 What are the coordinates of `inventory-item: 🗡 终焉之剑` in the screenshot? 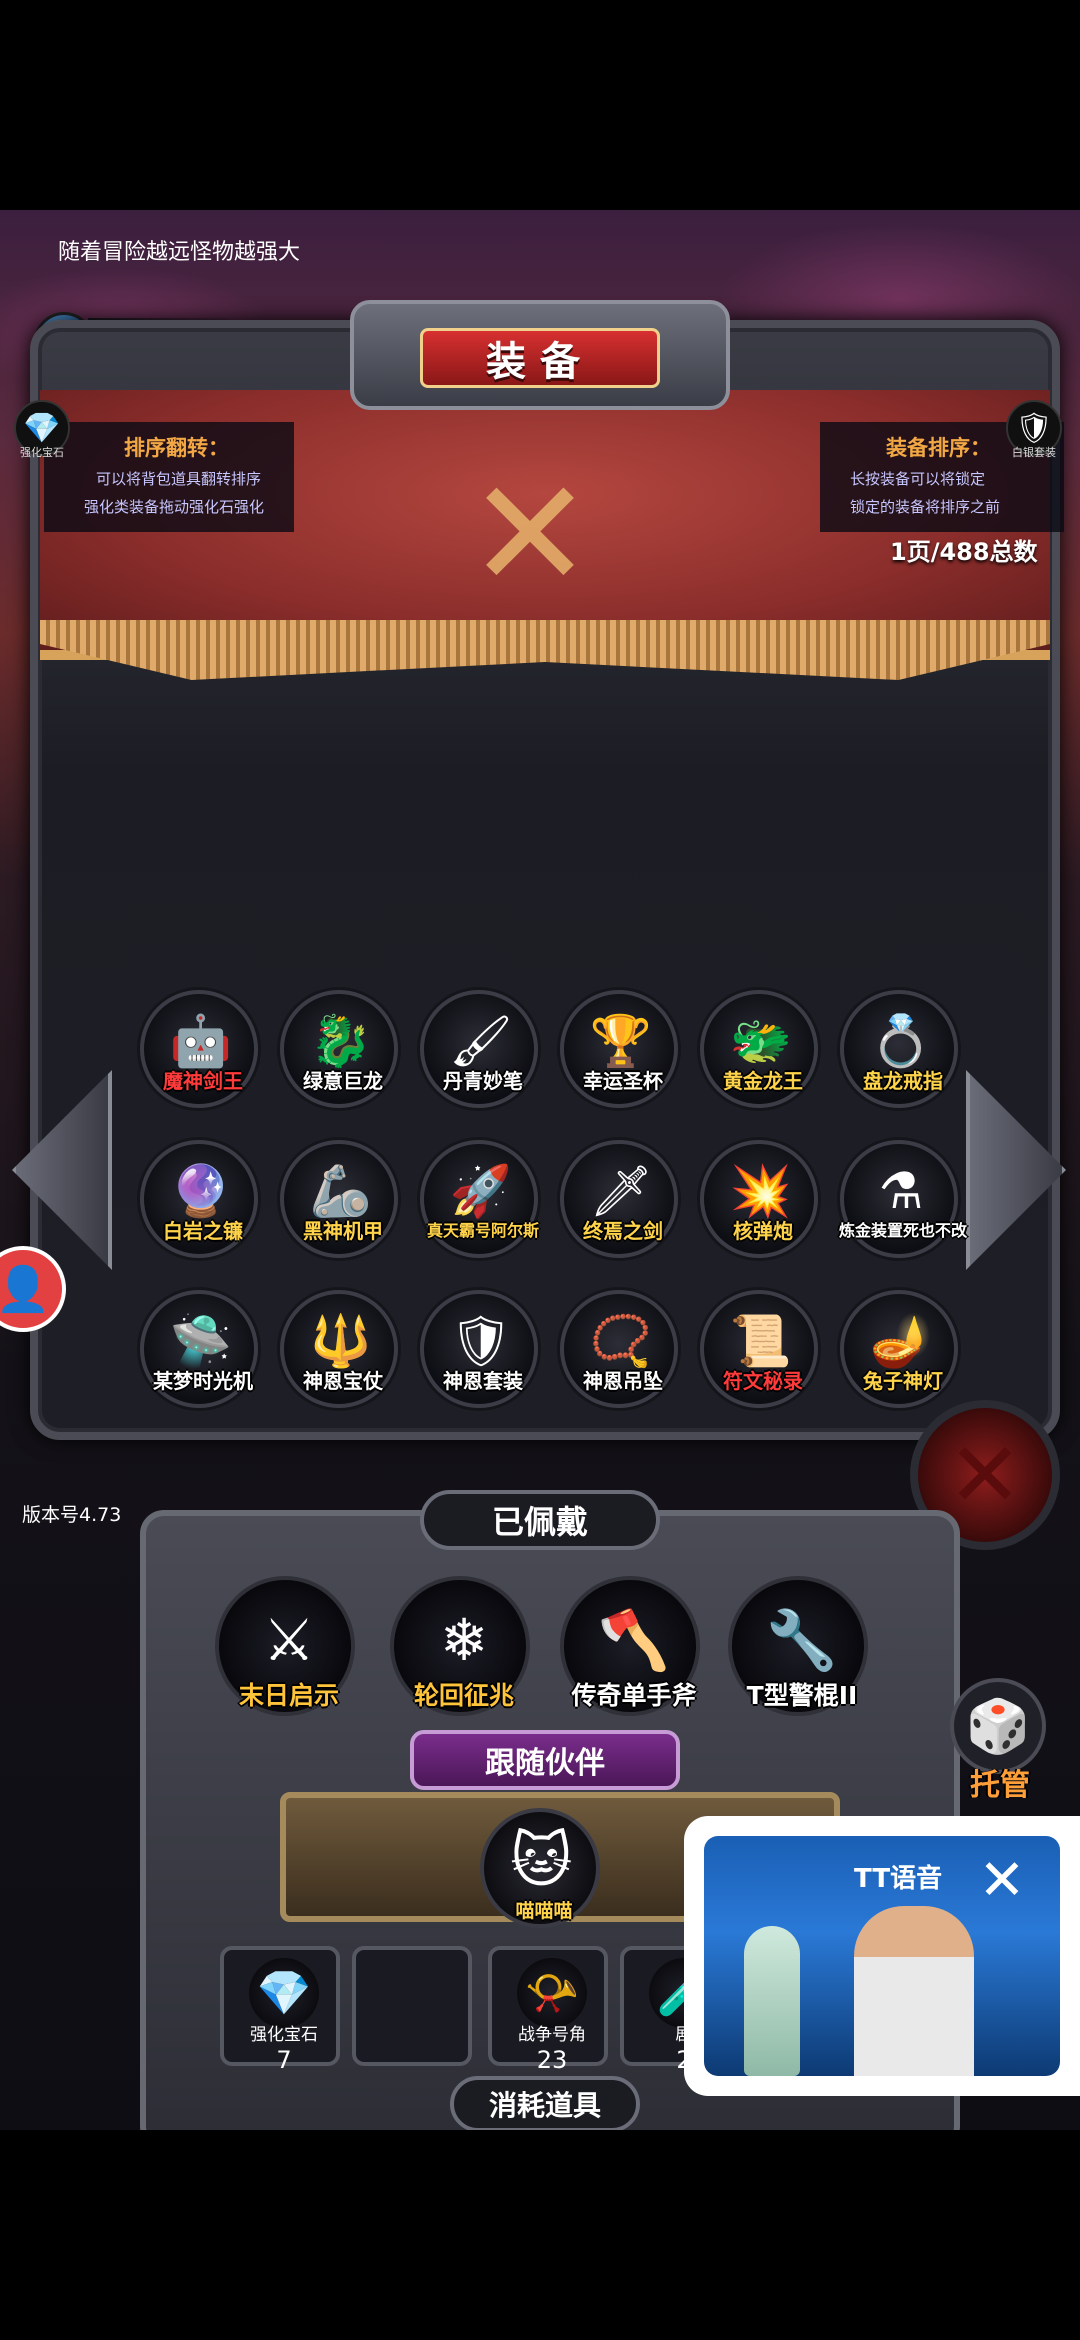 It's located at (619, 1199).